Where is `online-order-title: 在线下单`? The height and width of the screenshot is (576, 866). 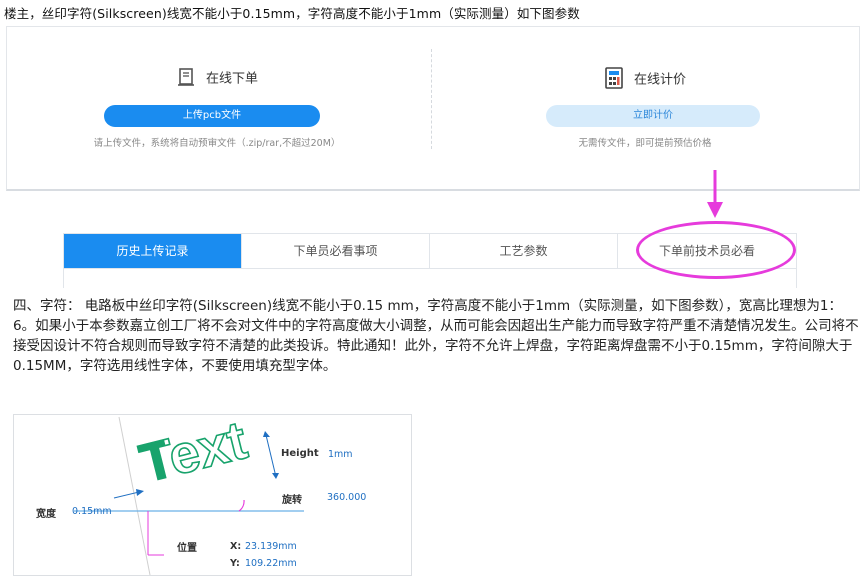 online-order-title: 在线下单 is located at coordinates (231, 79).